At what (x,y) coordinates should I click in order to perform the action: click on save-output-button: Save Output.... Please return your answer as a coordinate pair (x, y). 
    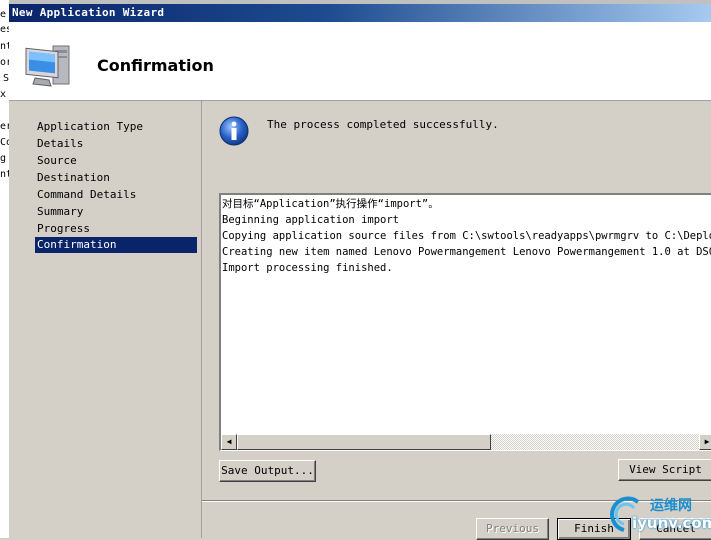
    Looking at the image, I should click on (267, 471).